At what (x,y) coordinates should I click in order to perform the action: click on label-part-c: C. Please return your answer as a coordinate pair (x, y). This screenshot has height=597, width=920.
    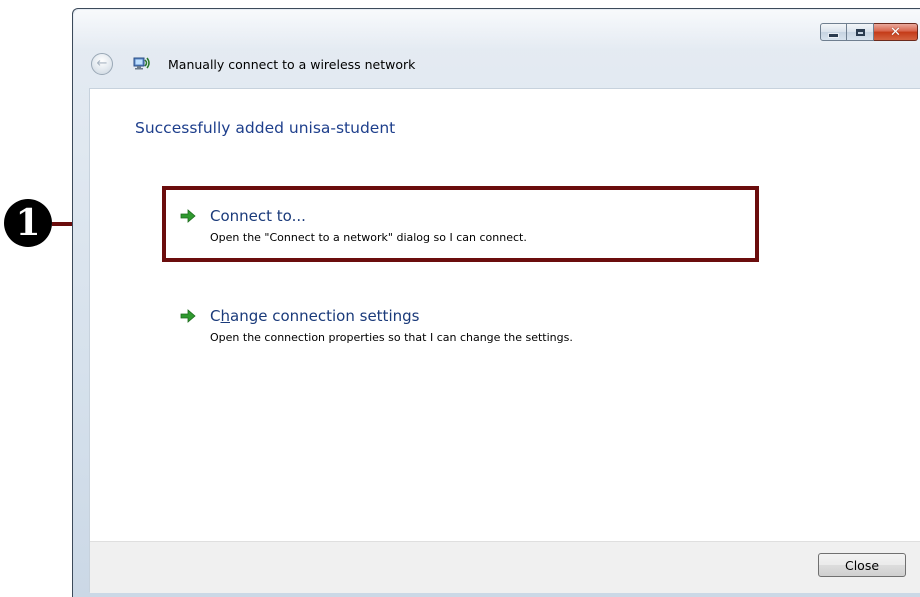
    Looking at the image, I should click on (215, 316).